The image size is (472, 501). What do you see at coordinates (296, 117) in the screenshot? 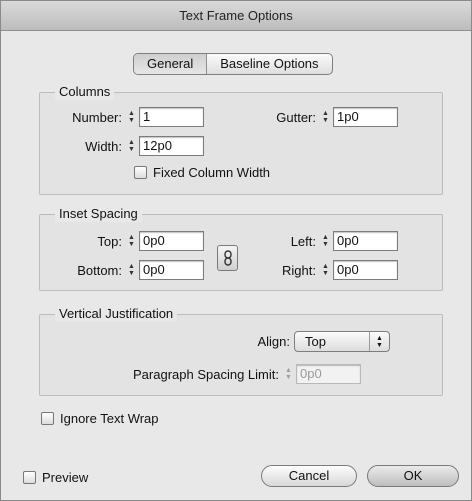
I see `gutter-label: Gutter:` at bounding box center [296, 117].